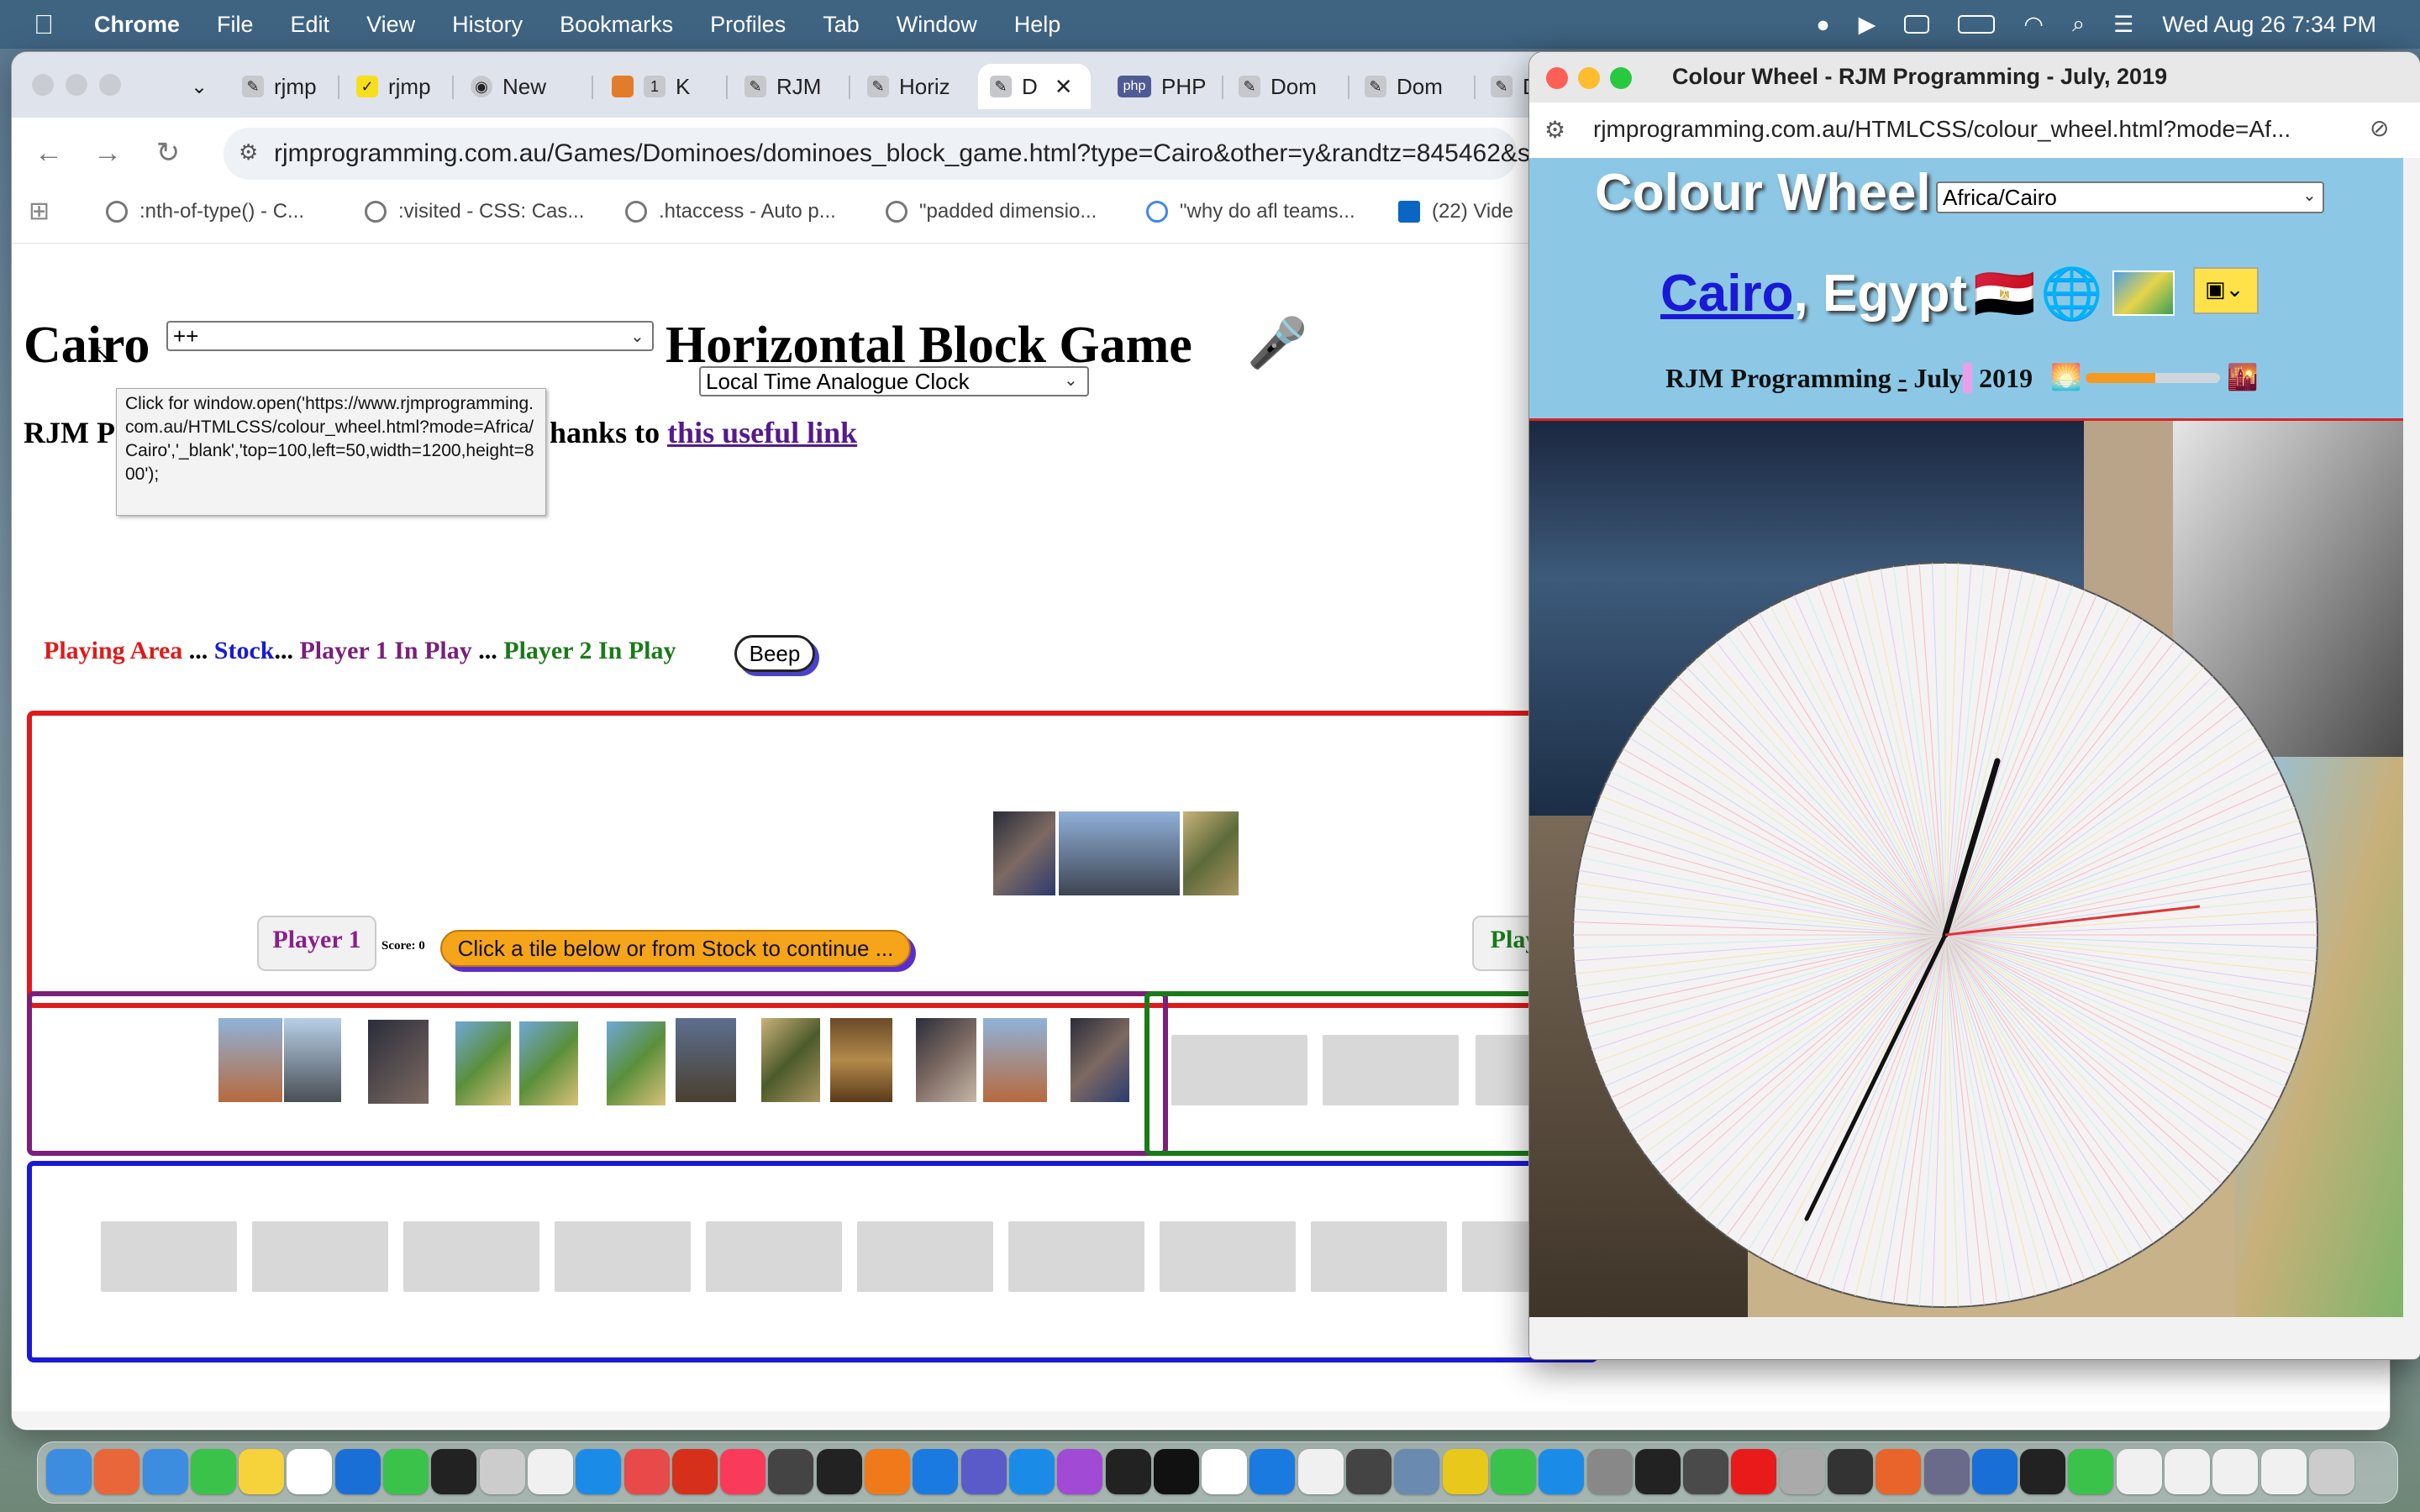 This screenshot has width=2420, height=1512. What do you see at coordinates (388, 86) in the screenshot?
I see `tab-2: ✓ rjmp` at bounding box center [388, 86].